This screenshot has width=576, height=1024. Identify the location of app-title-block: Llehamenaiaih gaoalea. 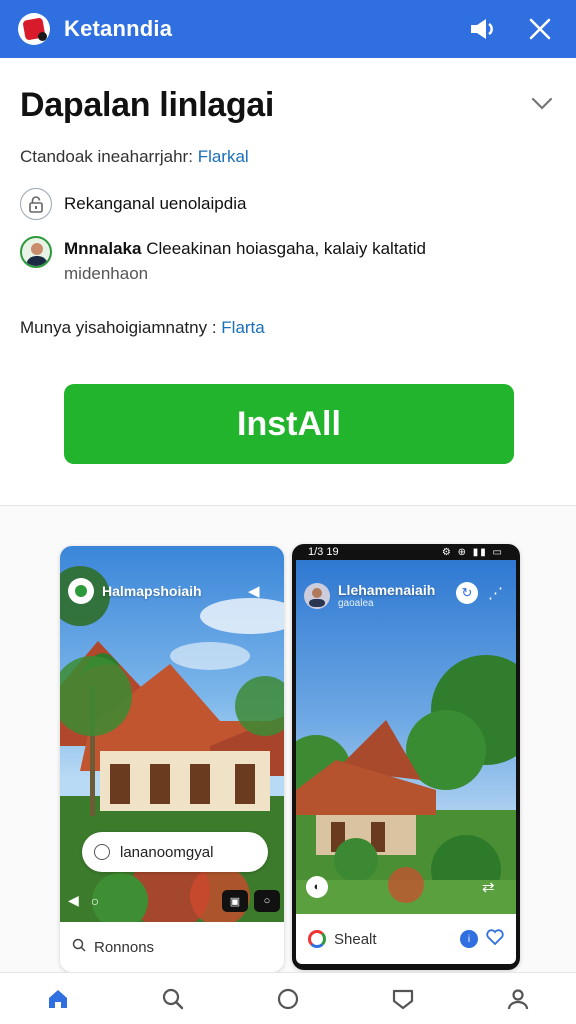
(382, 595).